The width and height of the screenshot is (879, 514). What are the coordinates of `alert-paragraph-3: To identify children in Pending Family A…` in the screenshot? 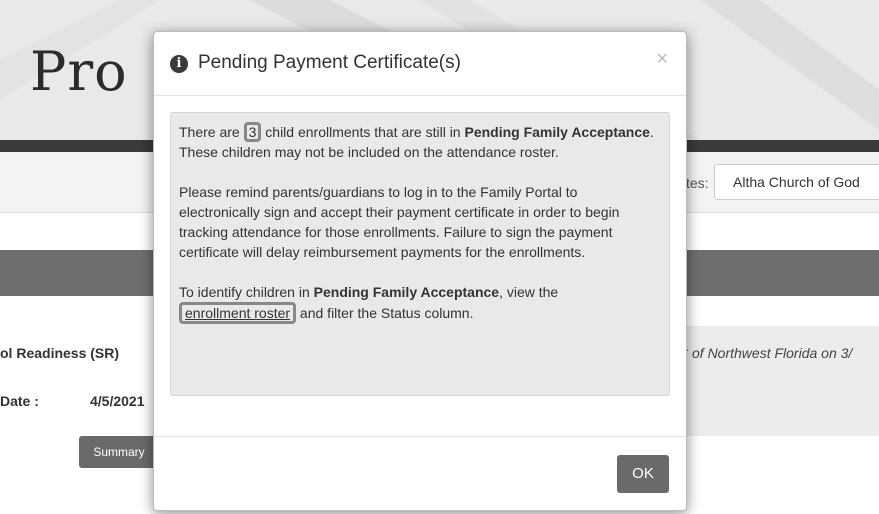 It's located at (420, 303).